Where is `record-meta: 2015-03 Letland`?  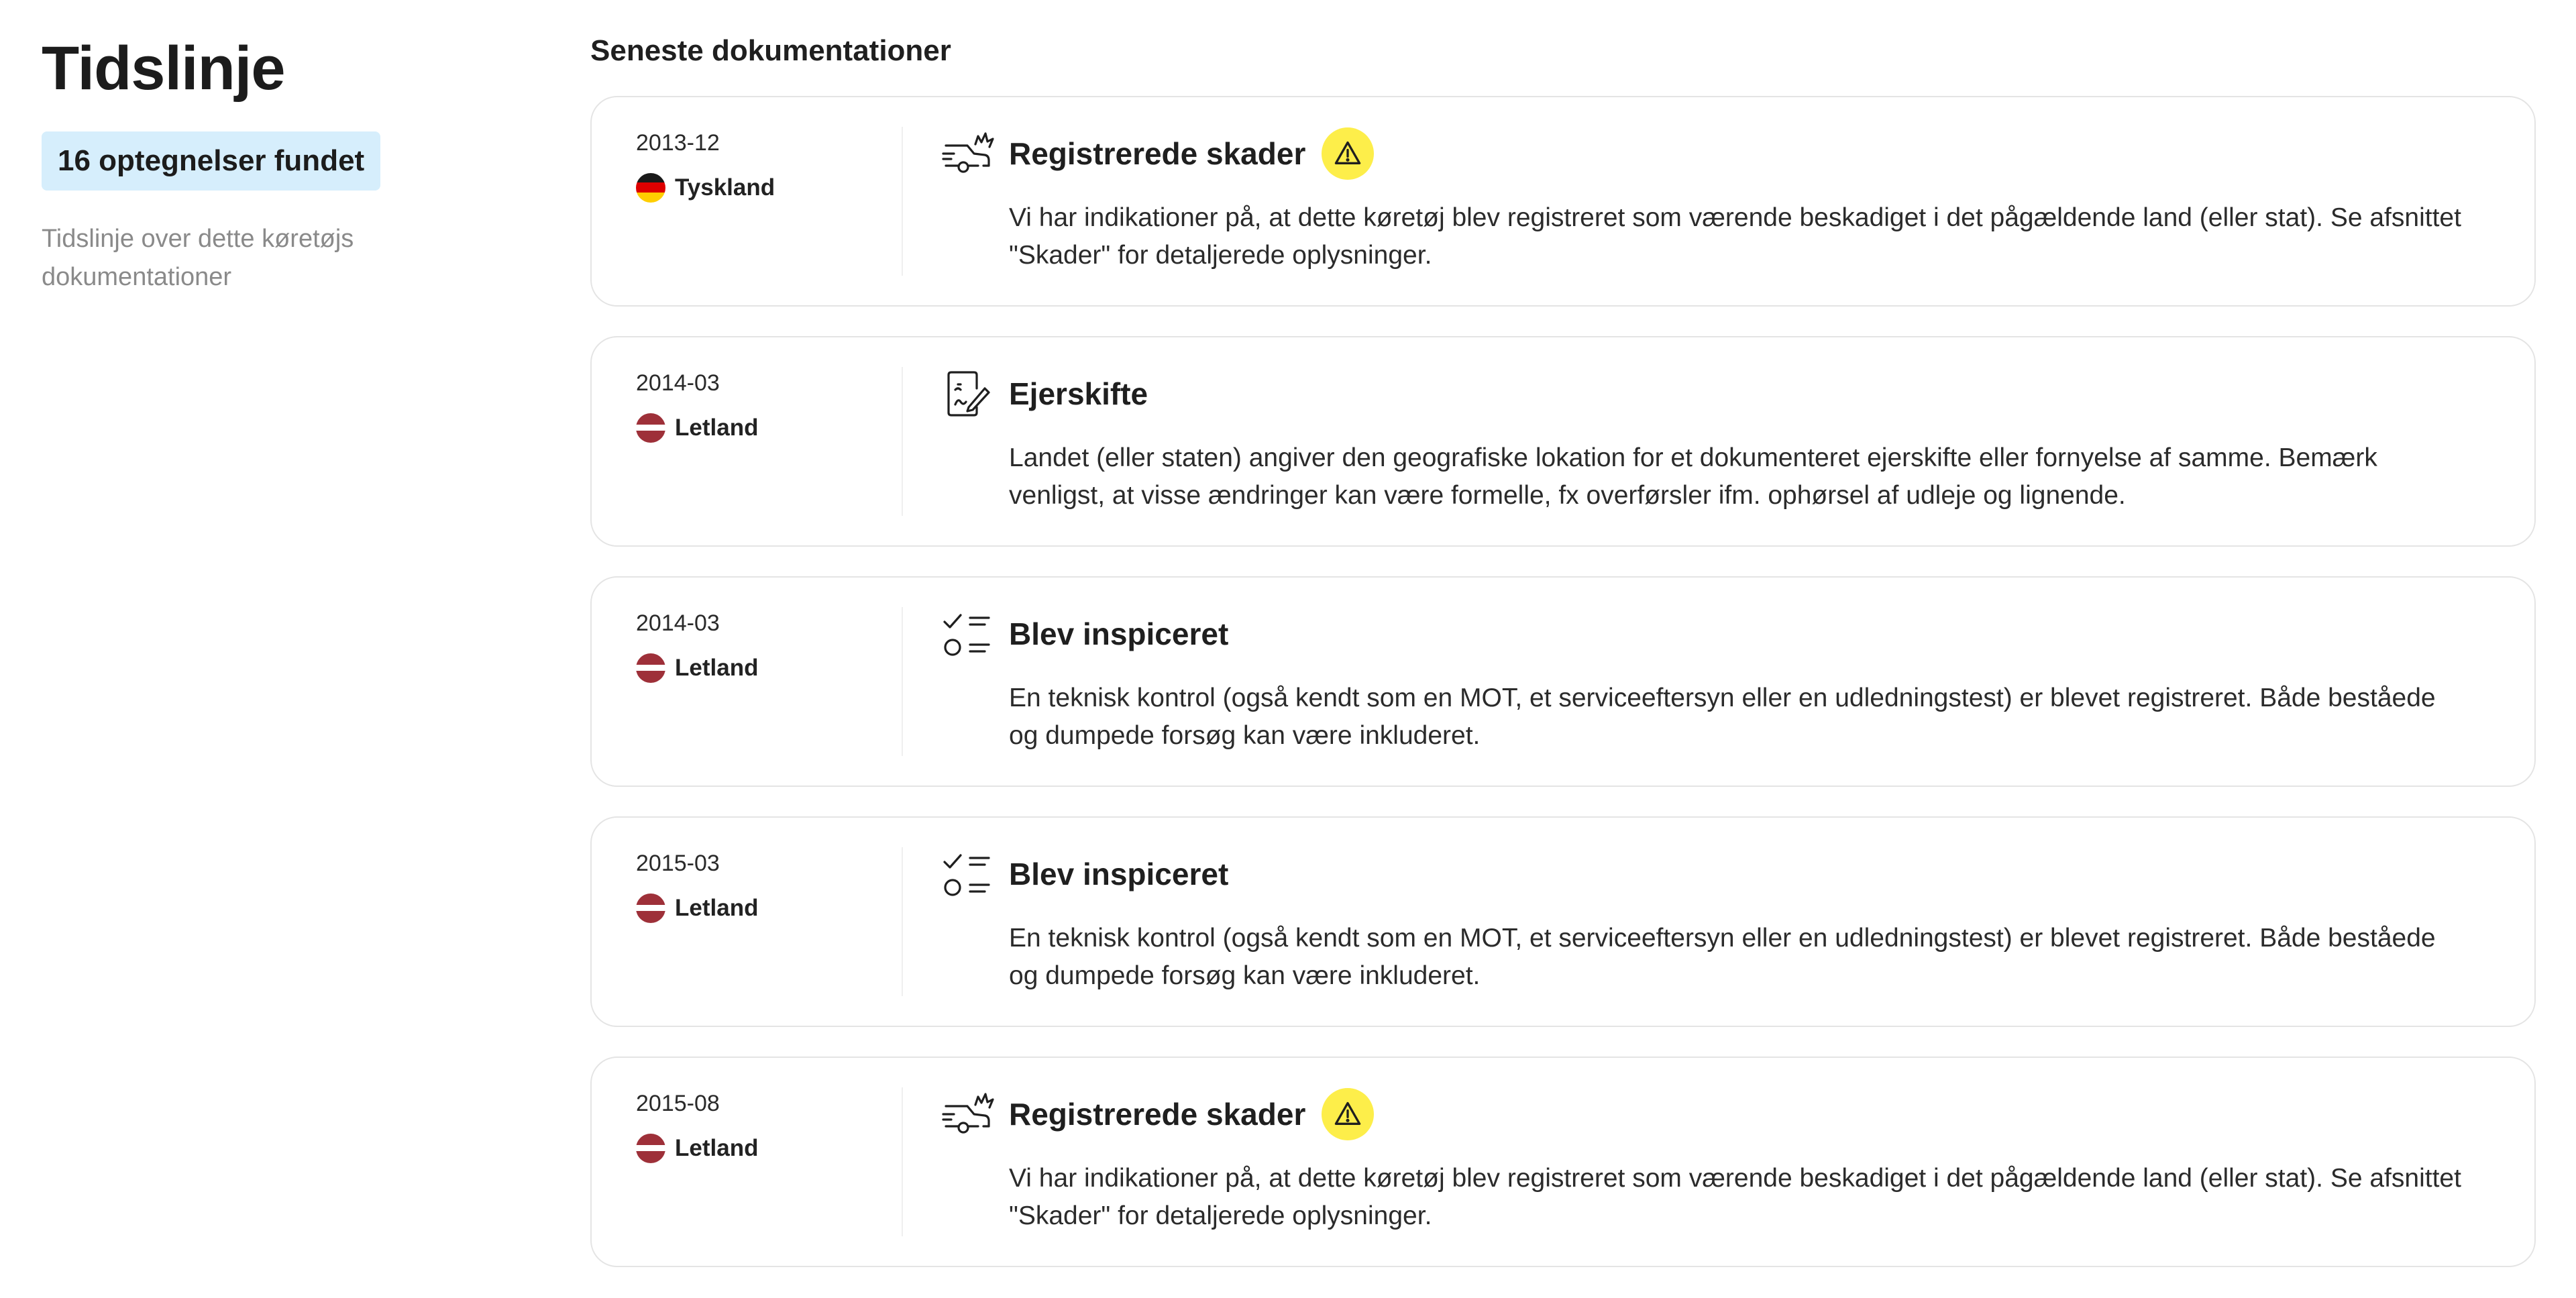 record-meta: 2015-03 Letland is located at coordinates (756, 886).